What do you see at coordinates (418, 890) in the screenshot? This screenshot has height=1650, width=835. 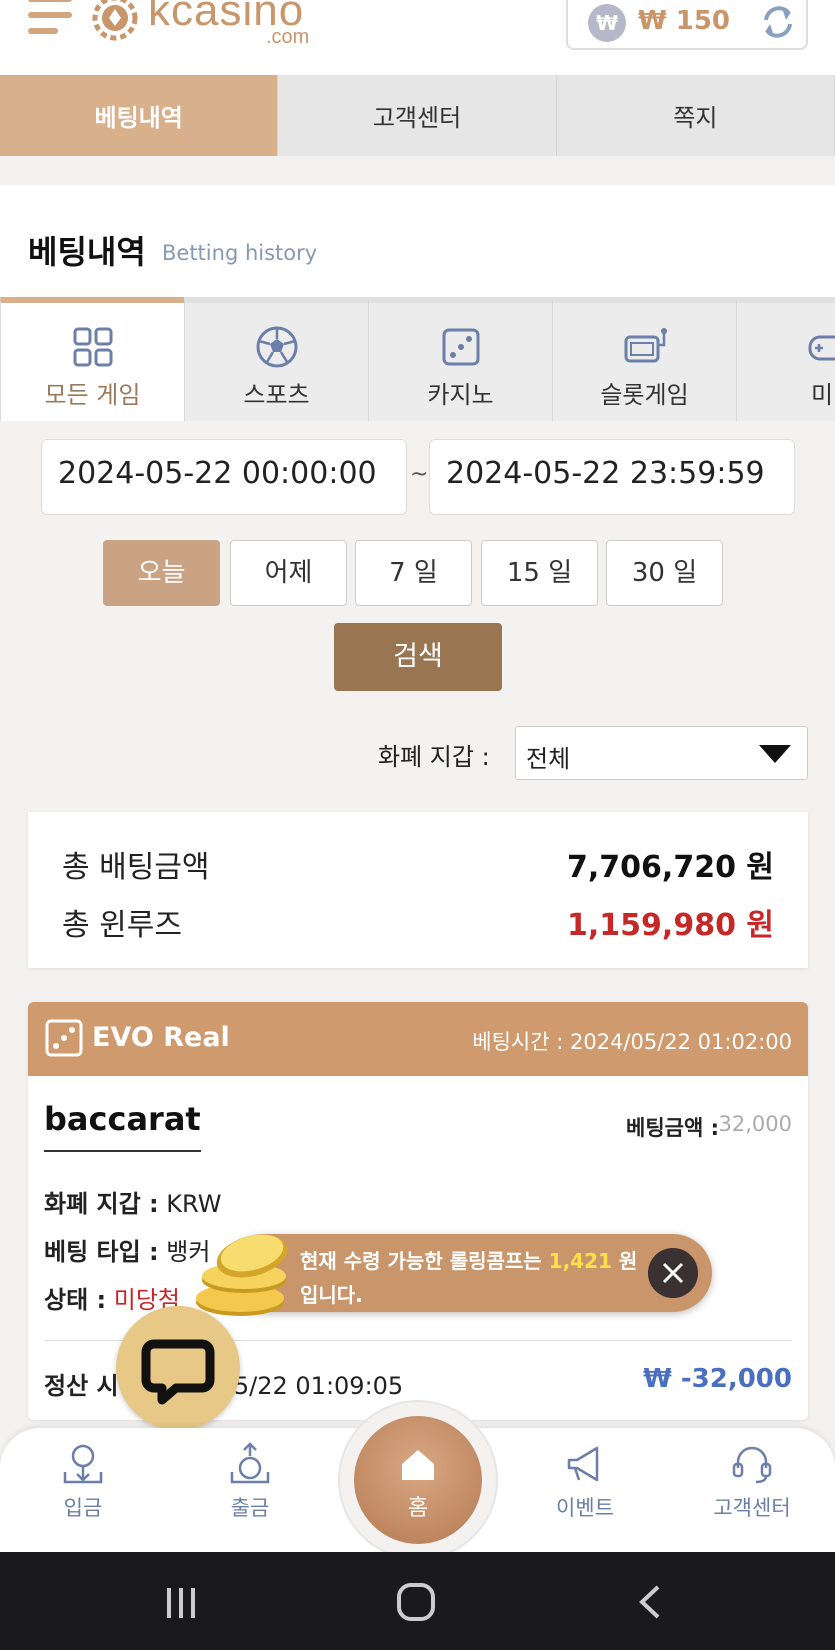 I see `betting-summary: 총 배팅금액 7,706,720 원 총 윈루즈 1,159,980 원` at bounding box center [418, 890].